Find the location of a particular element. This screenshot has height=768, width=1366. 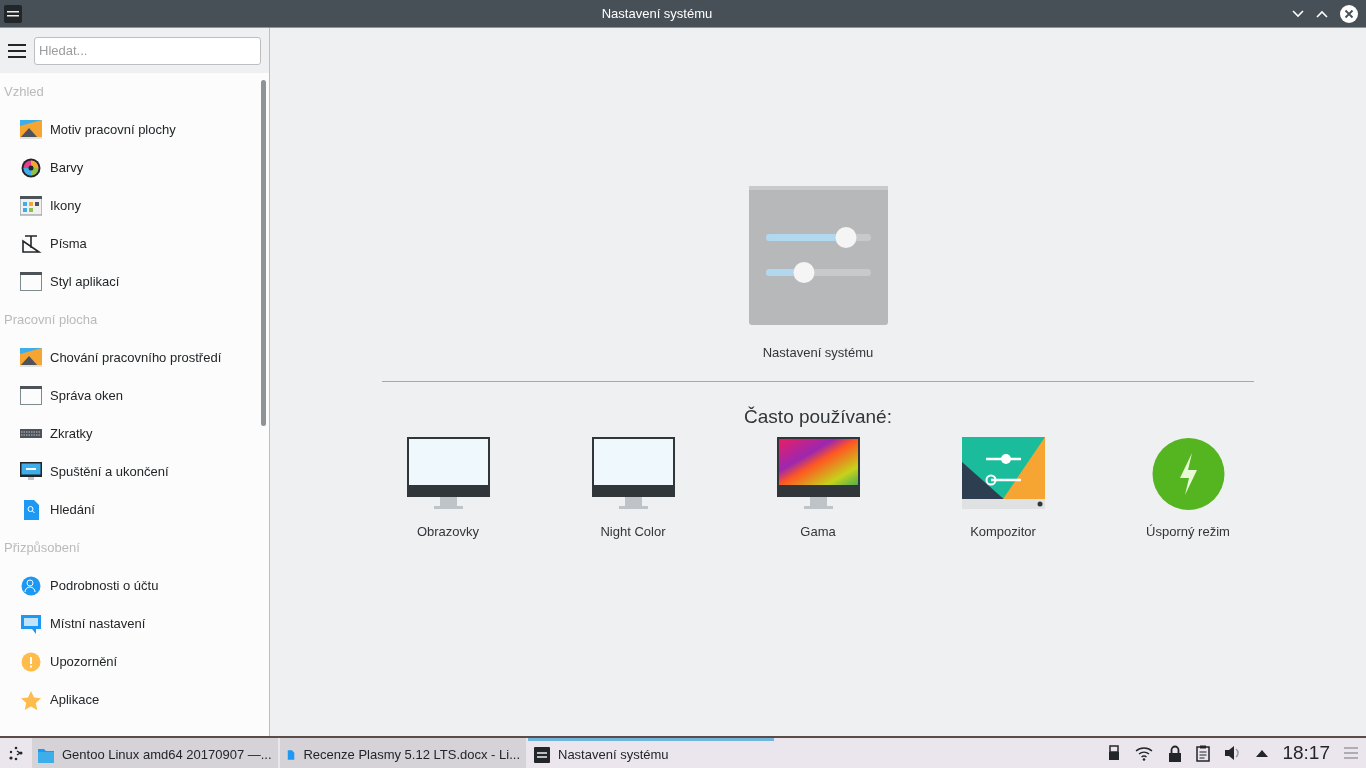

speech-bubble-icon is located at coordinates (31, 624).